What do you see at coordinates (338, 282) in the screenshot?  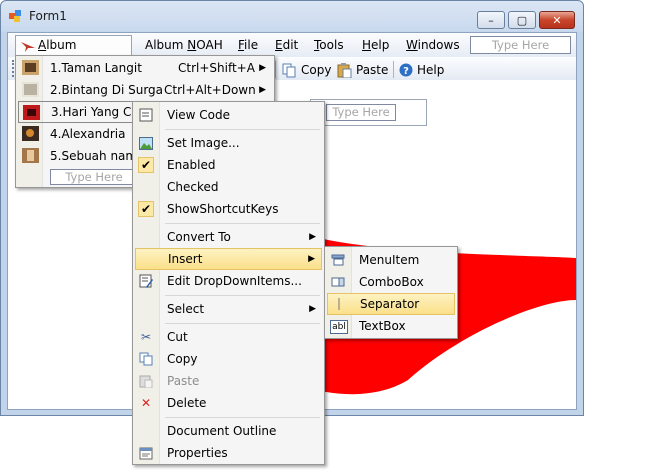 I see `combo-box-icon` at bounding box center [338, 282].